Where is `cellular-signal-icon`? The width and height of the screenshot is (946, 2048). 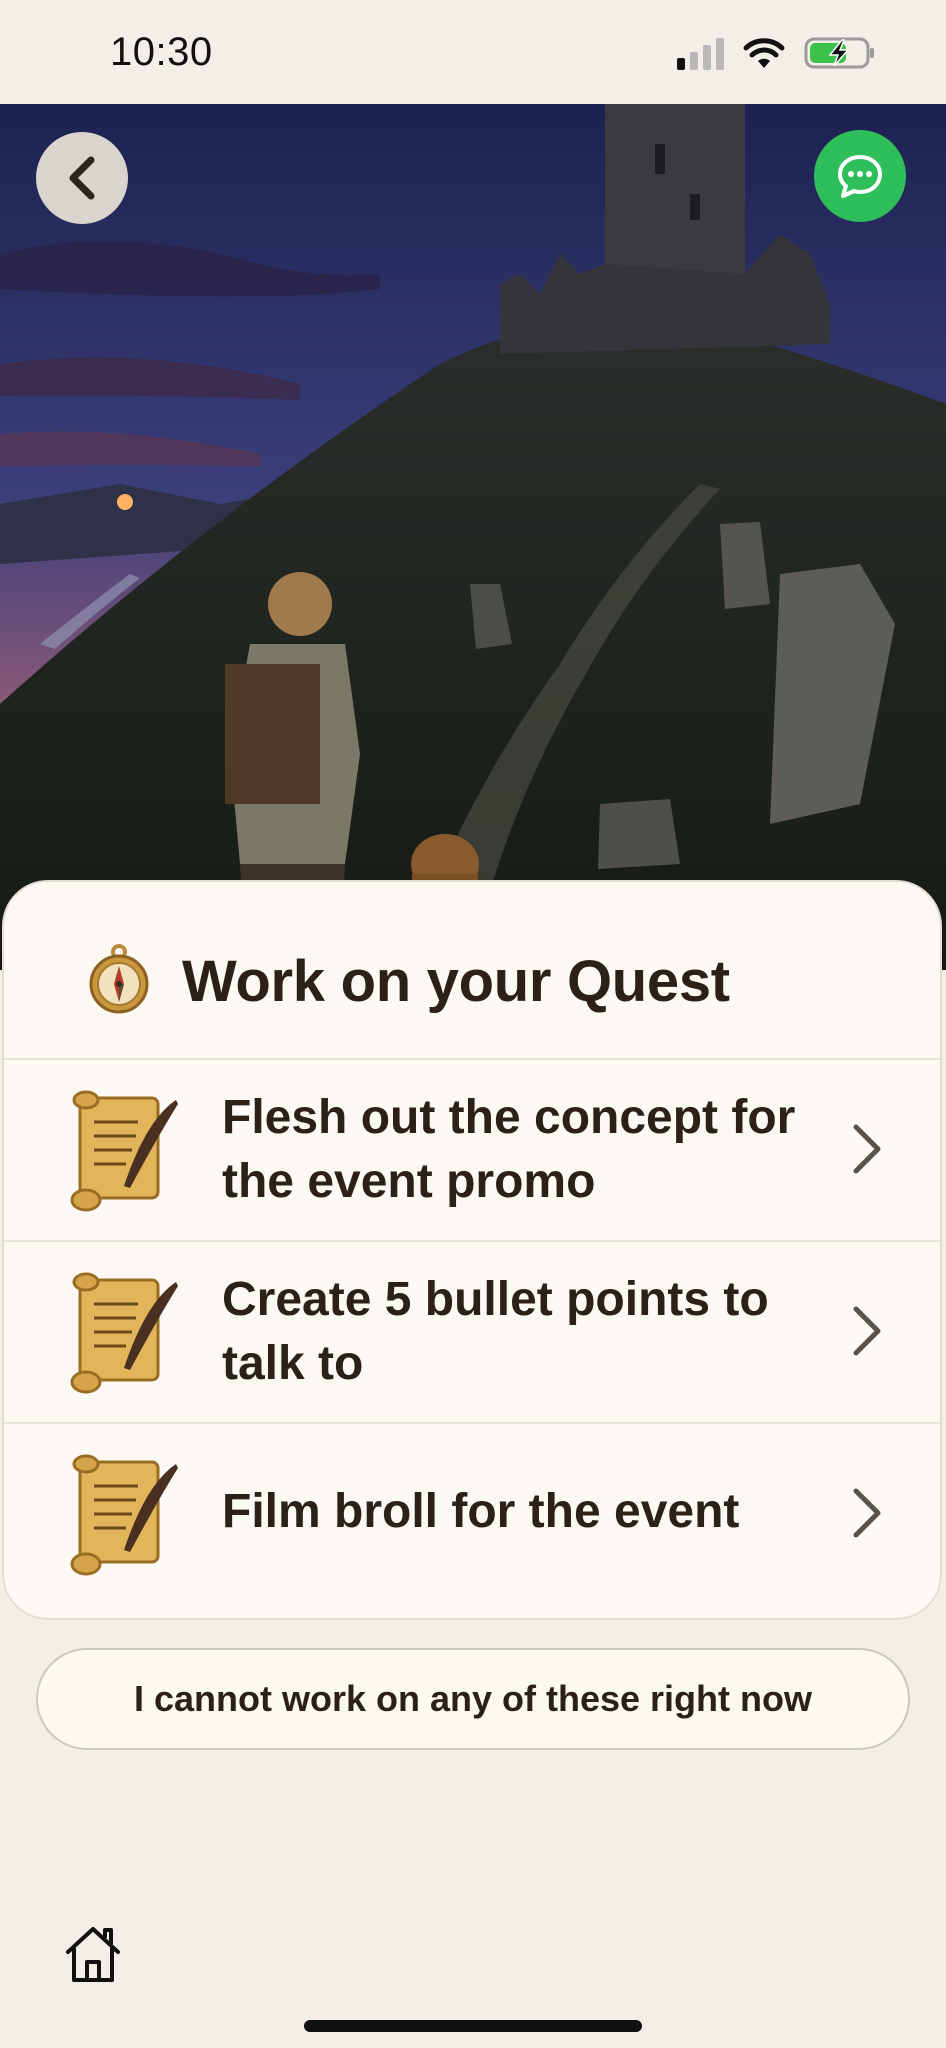 cellular-signal-icon is located at coordinates (700, 53).